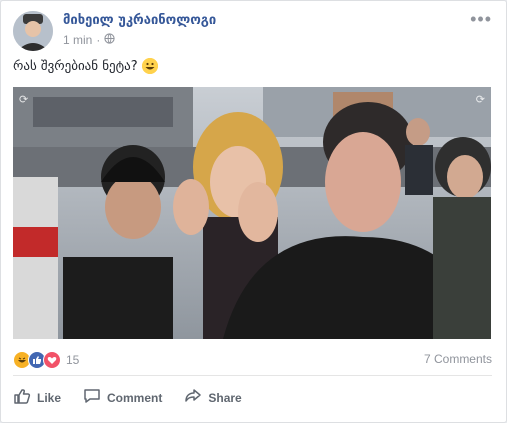 Image resolution: width=507 pixels, height=423 pixels. What do you see at coordinates (139, 20) in the screenshot?
I see `author-name: მიხეილ უკრაინოლოგი` at bounding box center [139, 20].